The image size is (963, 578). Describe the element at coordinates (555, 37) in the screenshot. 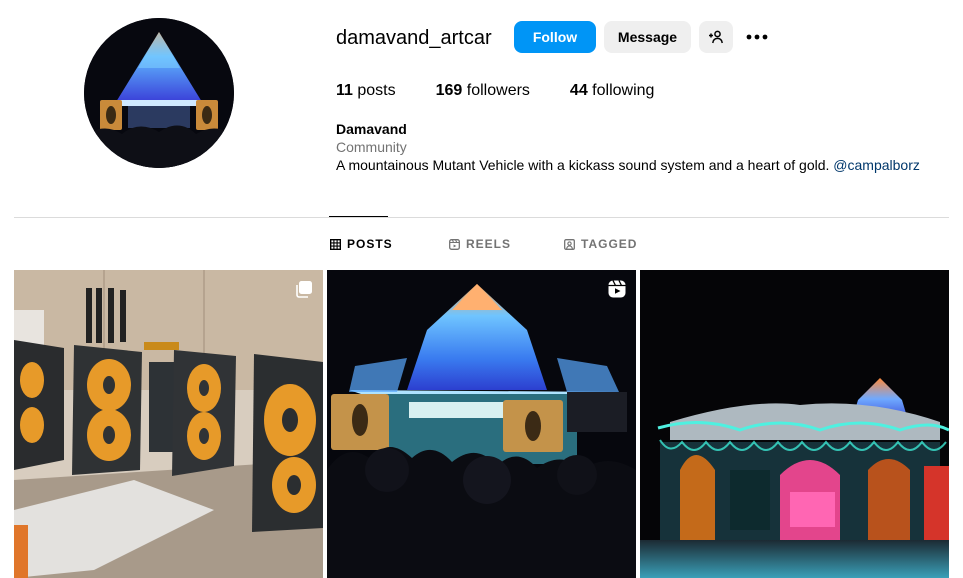

I see `follow-button: Follow` at that location.